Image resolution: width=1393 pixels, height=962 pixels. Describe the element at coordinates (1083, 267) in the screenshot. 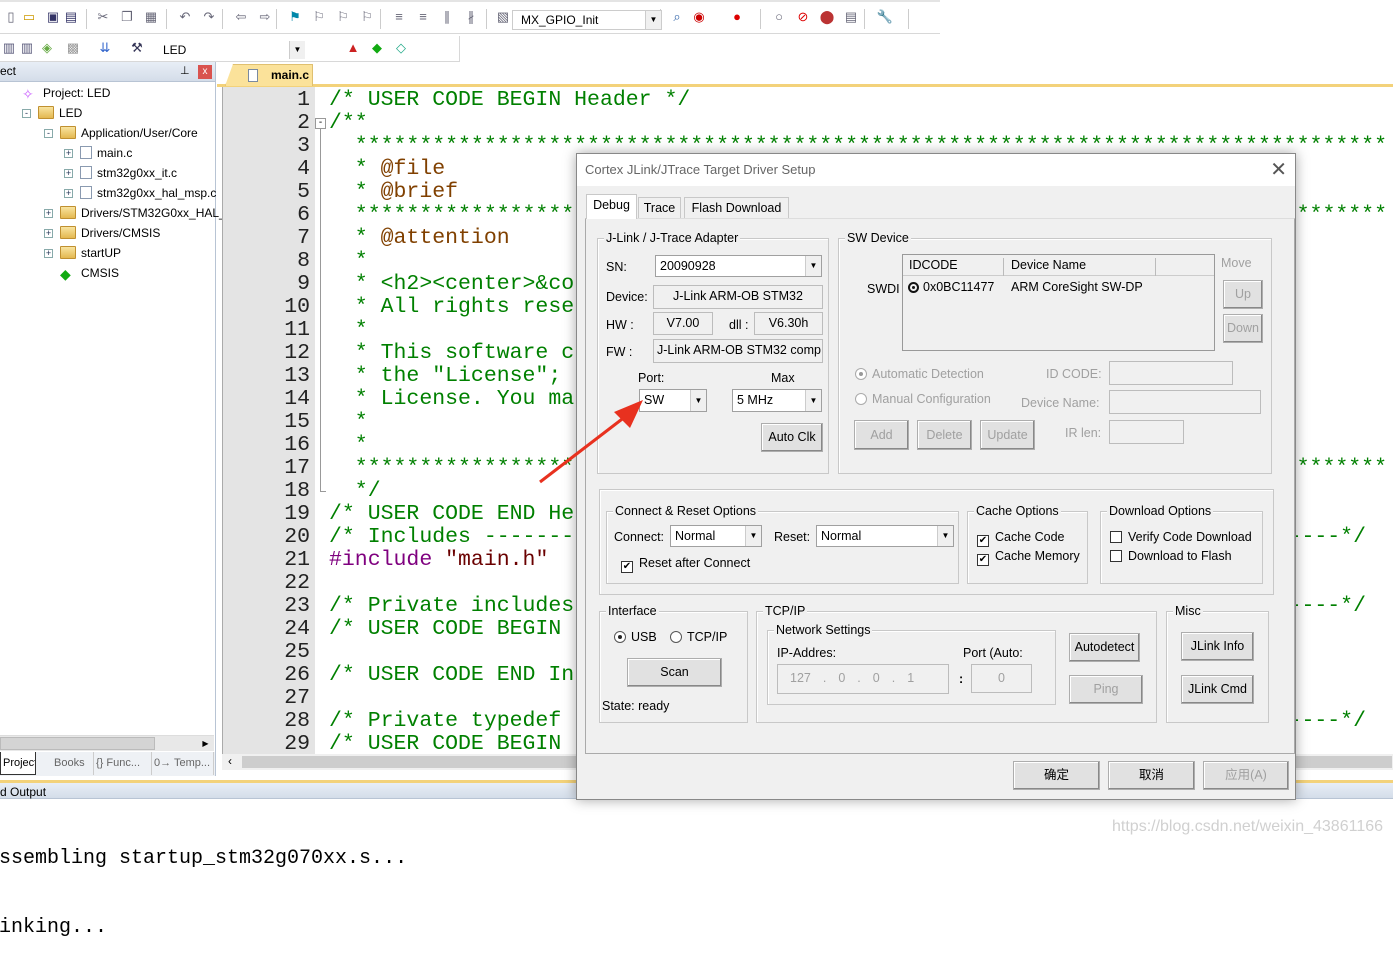

I see `column-header-device-name: Device Name` at that location.